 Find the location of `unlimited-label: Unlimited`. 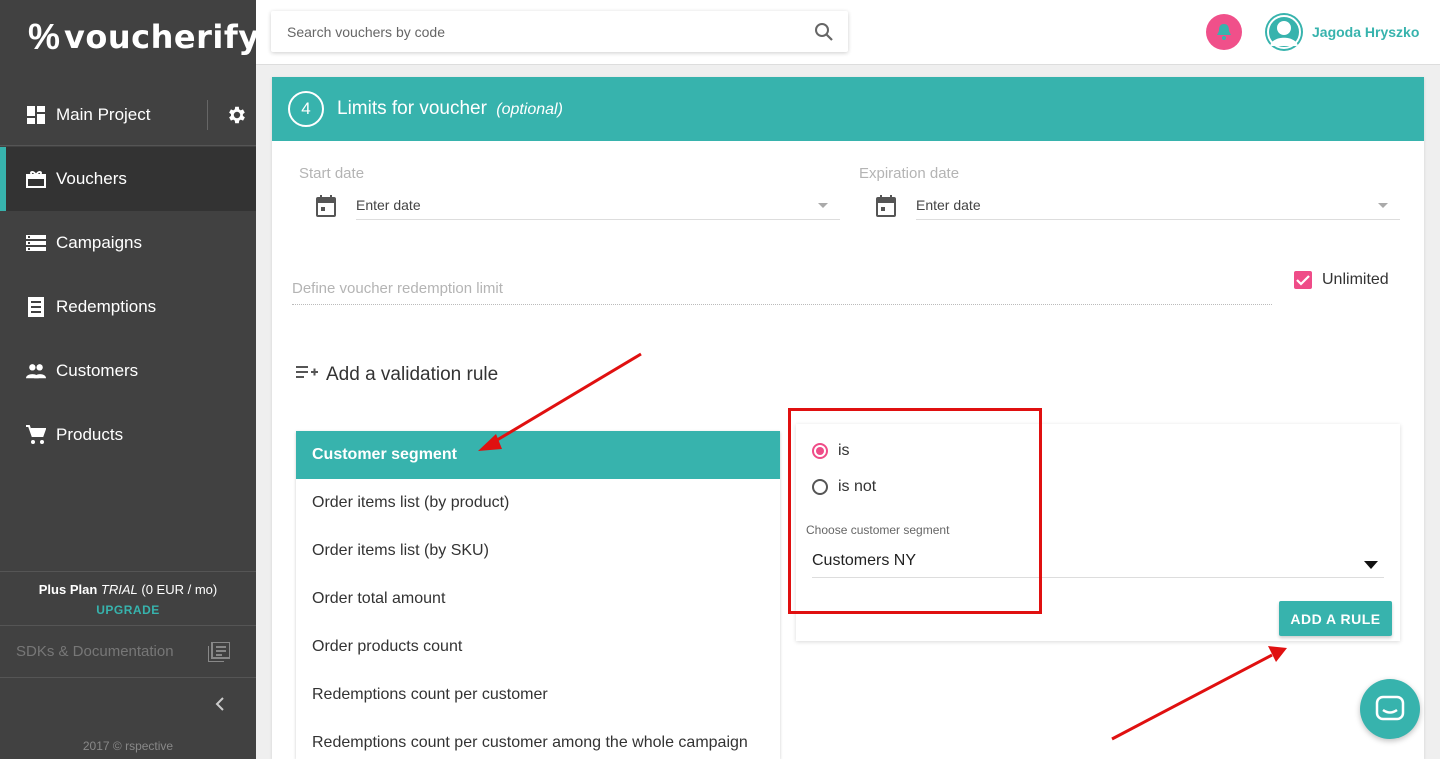

unlimited-label: Unlimited is located at coordinates (1355, 279).